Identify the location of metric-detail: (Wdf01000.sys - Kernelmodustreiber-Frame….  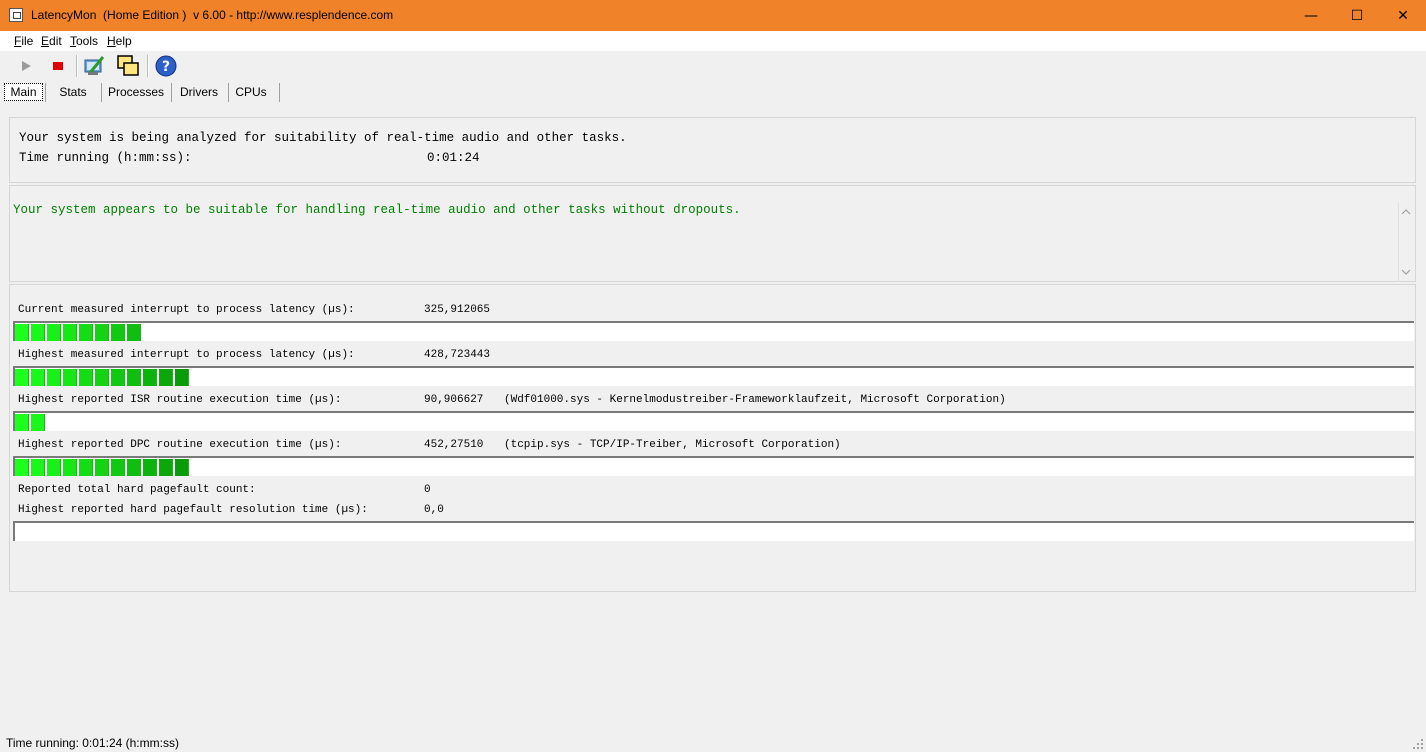
(755, 400).